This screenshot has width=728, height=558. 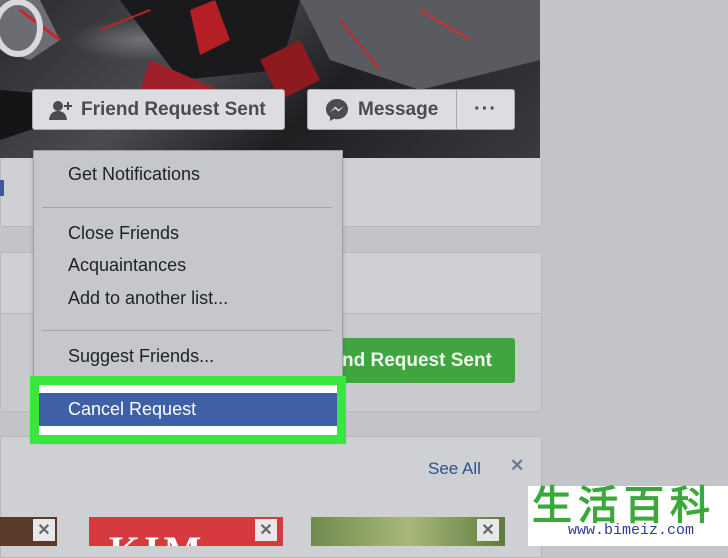 What do you see at coordinates (173, 109) in the screenshot?
I see `friend-request-sent-label: Friend Request Sent` at bounding box center [173, 109].